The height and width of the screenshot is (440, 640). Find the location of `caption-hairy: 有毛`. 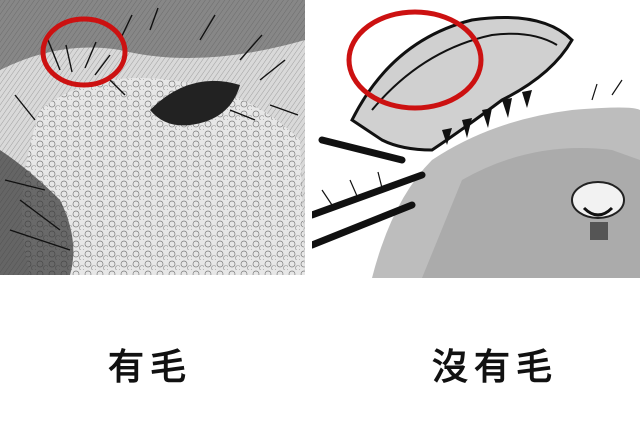

caption-hairy: 有毛 is located at coordinates (150, 367).